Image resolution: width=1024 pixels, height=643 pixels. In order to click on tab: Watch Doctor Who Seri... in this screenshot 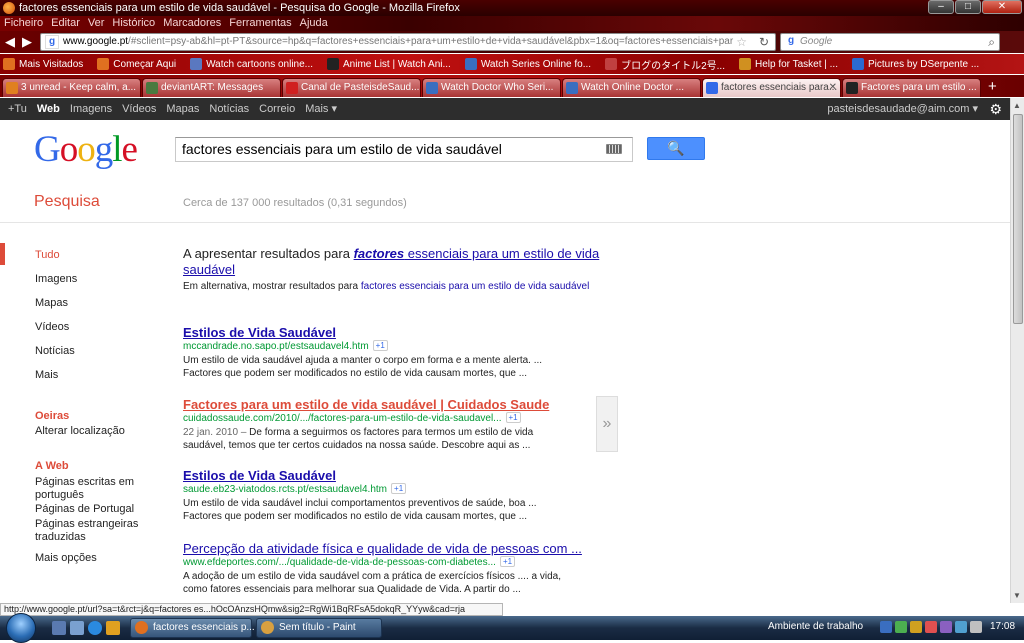, I will do `click(491, 87)`.